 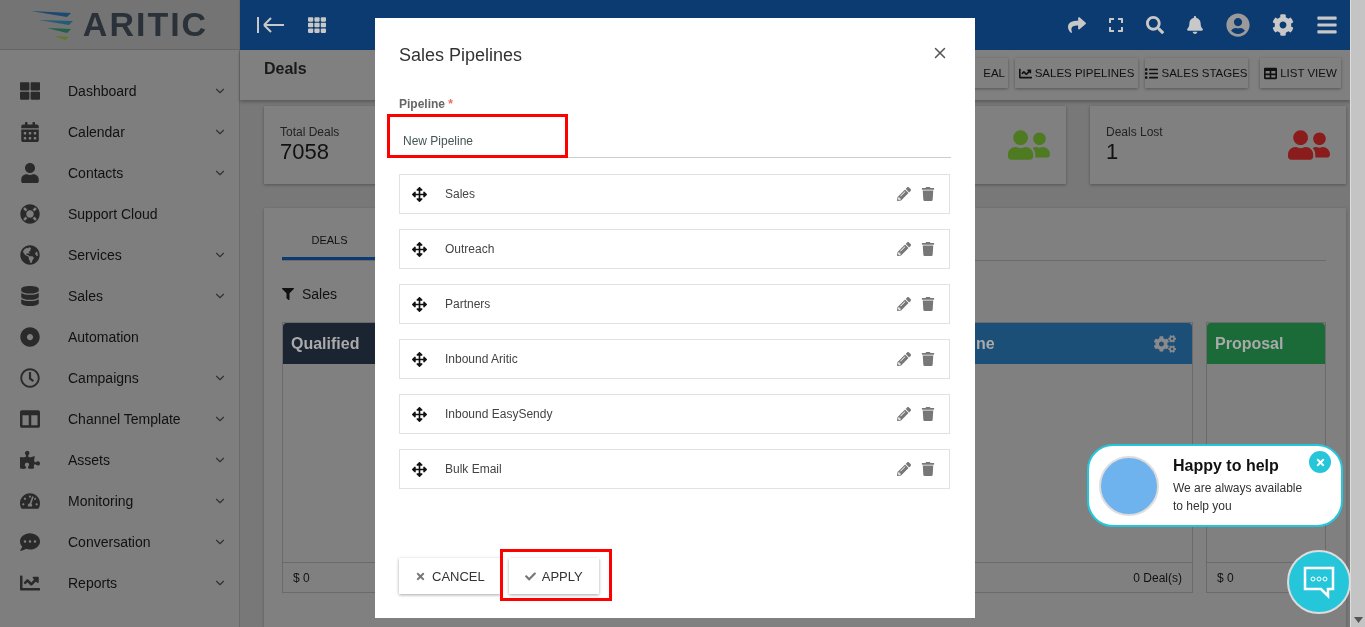 What do you see at coordinates (119, 500) in the screenshot?
I see `sidebar-item: Monitoring` at bounding box center [119, 500].